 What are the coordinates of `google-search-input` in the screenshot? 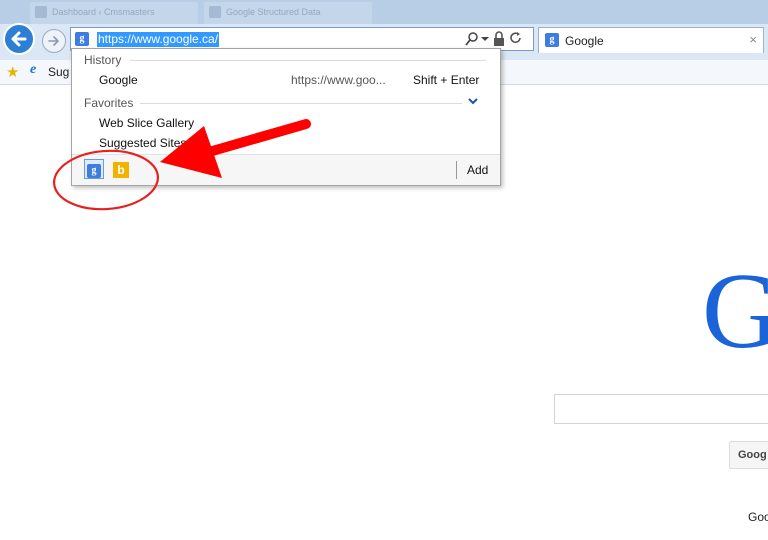 It's located at (661, 409).